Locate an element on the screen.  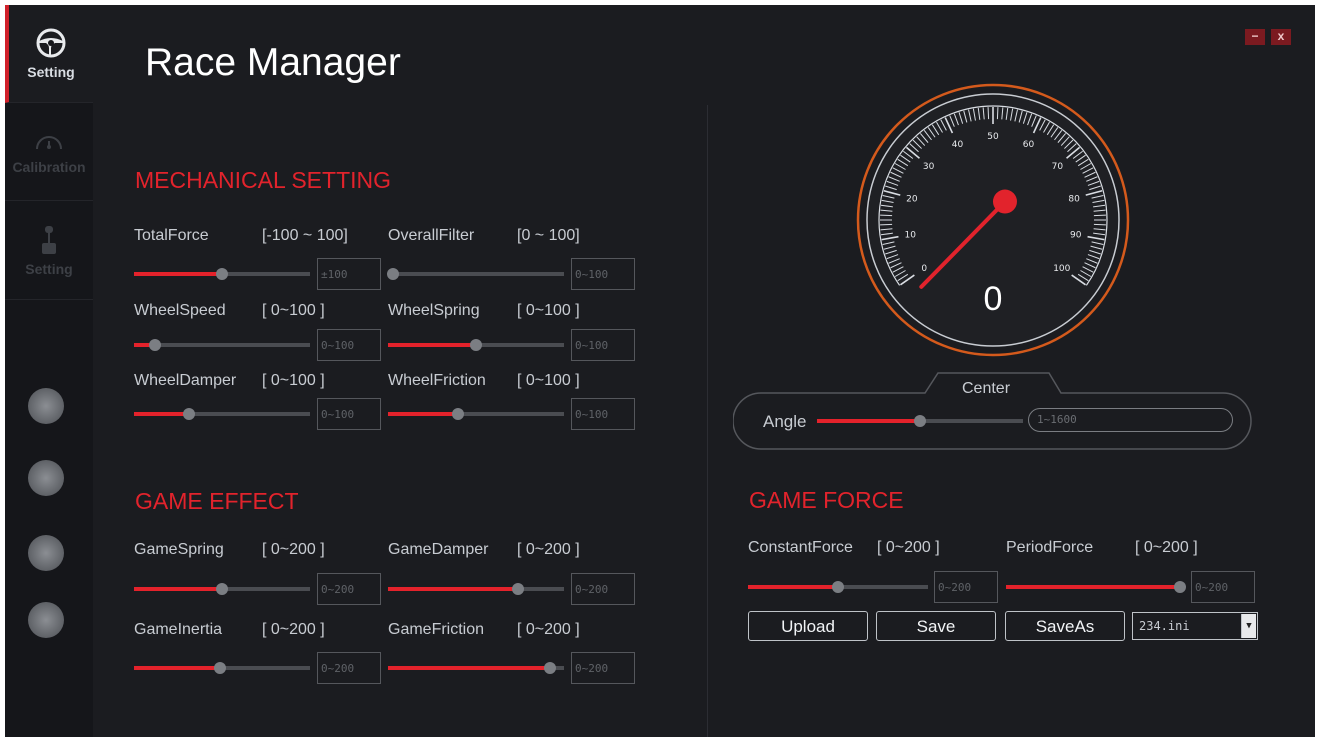
wheelspeed-slider is located at coordinates (222, 345).